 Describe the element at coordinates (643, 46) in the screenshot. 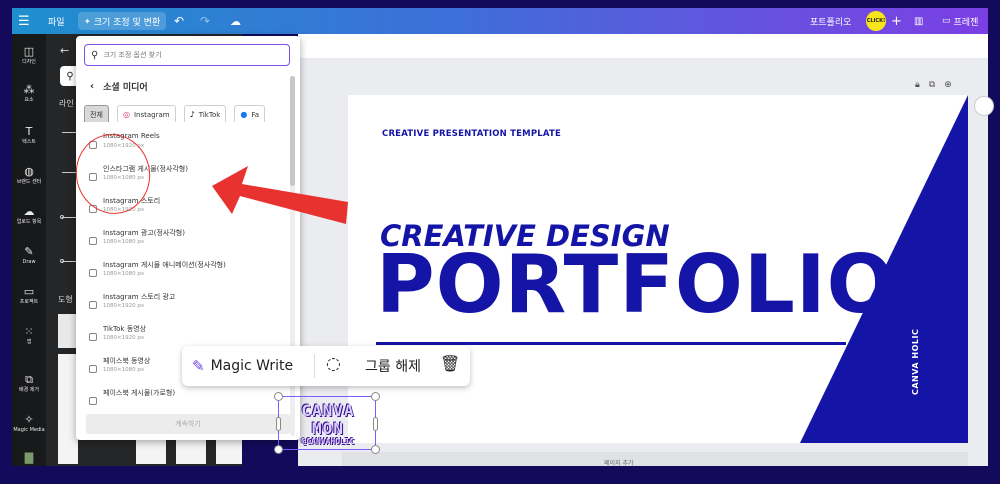

I see `context-toolbar` at that location.